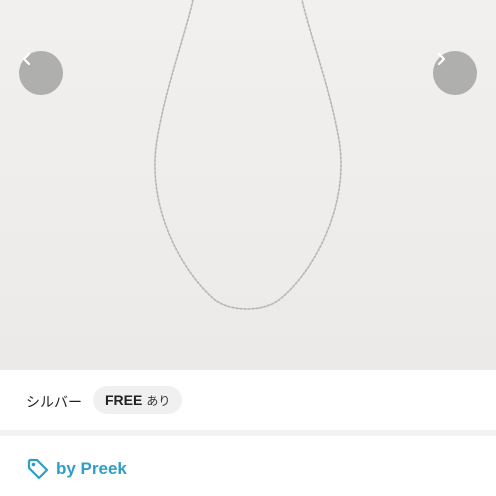 This screenshot has height=496, width=496. What do you see at coordinates (41, 73) in the screenshot?
I see `prev-image-button` at bounding box center [41, 73].